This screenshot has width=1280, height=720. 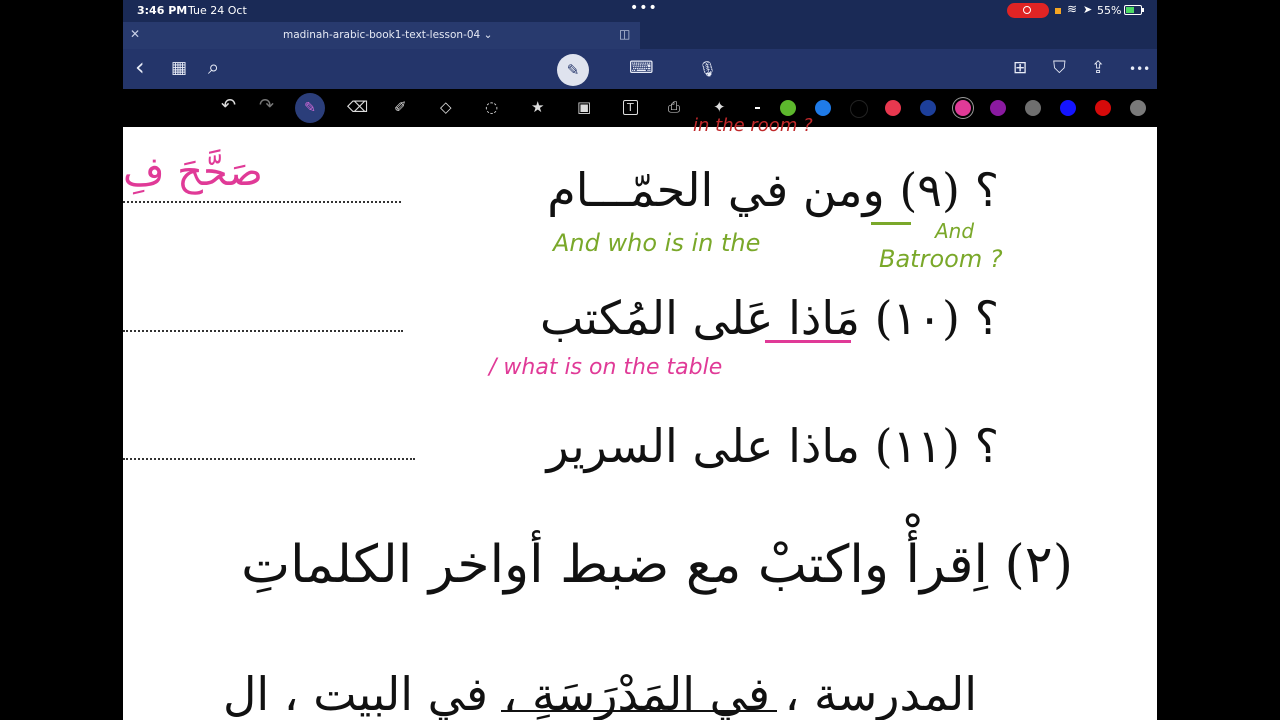 What do you see at coordinates (998, 108) in the screenshot?
I see `color-swatch-purple` at bounding box center [998, 108].